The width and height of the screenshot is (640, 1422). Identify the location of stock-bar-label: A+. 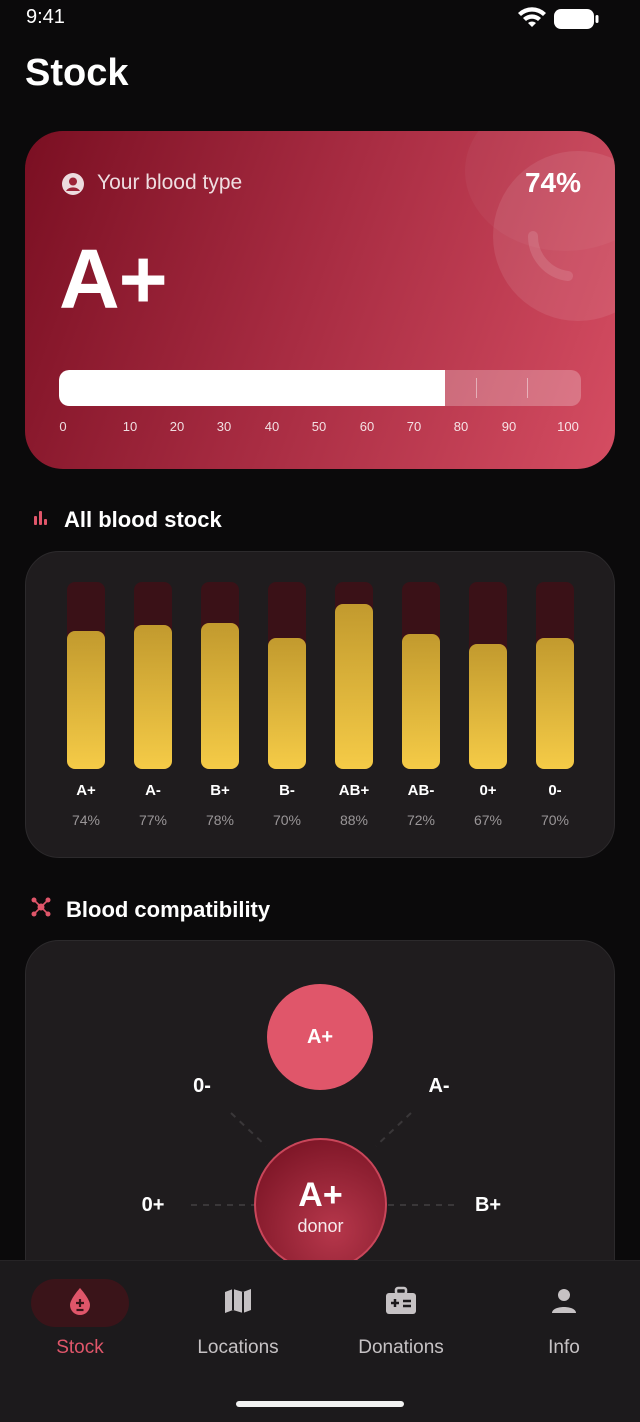
(86, 790).